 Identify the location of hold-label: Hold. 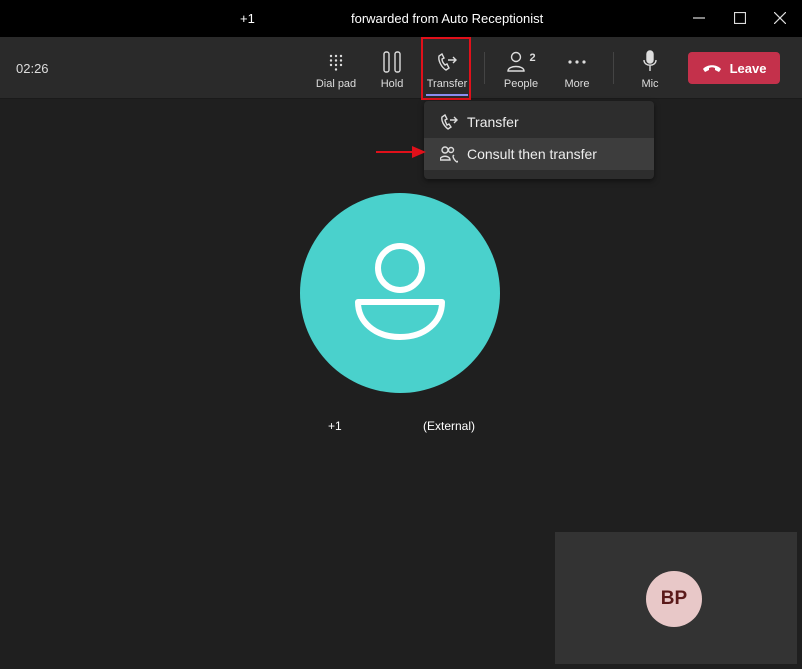
(392, 84).